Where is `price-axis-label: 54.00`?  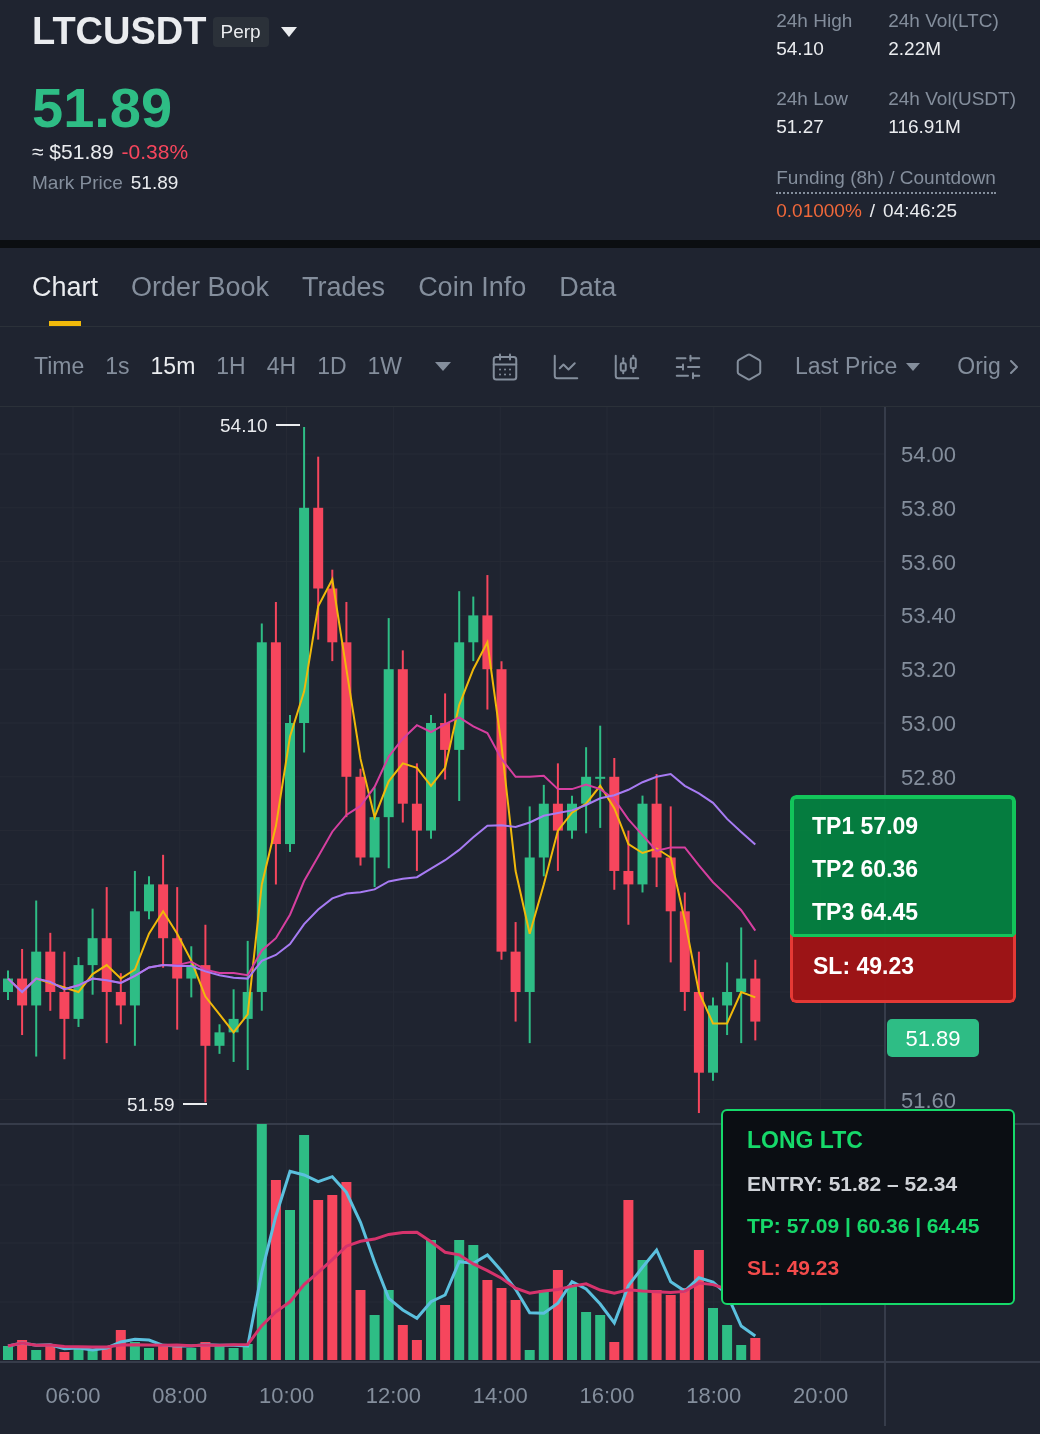
price-axis-label: 54.00 is located at coordinates (929, 454).